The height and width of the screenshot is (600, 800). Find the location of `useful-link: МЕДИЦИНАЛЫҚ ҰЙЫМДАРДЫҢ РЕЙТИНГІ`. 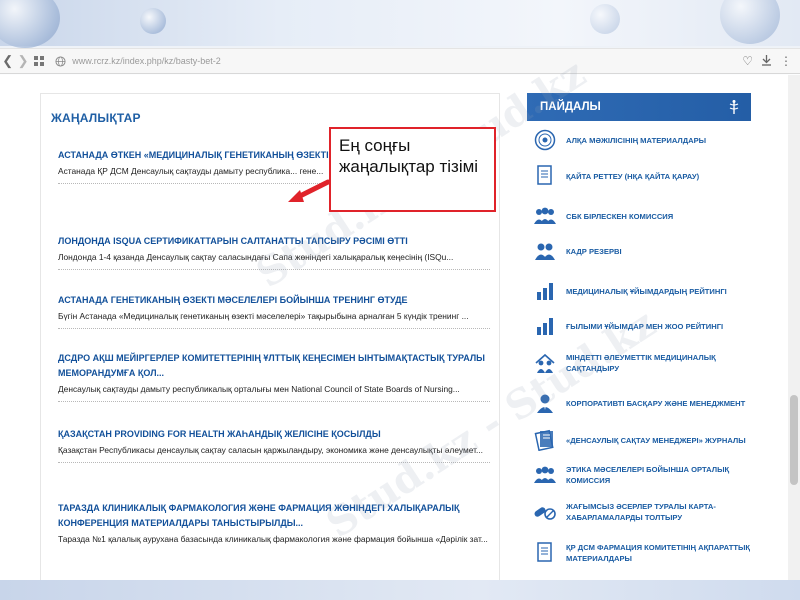

useful-link: МЕДИЦИНАЛЫҚ ҰЙЫМДАРДЫҢ РЕЙТИНГІ is located at coordinates (642, 291).